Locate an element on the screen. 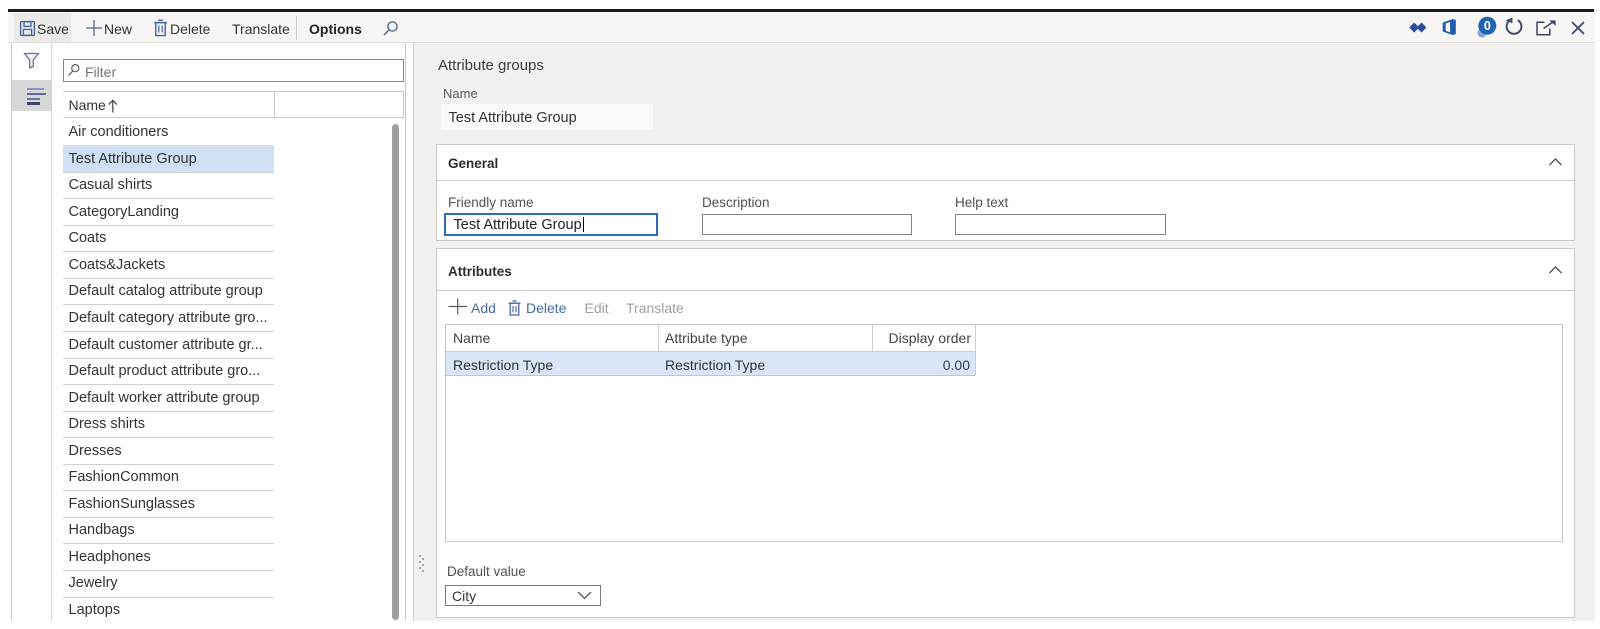  svg-text: 0 is located at coordinates (1487, 26).